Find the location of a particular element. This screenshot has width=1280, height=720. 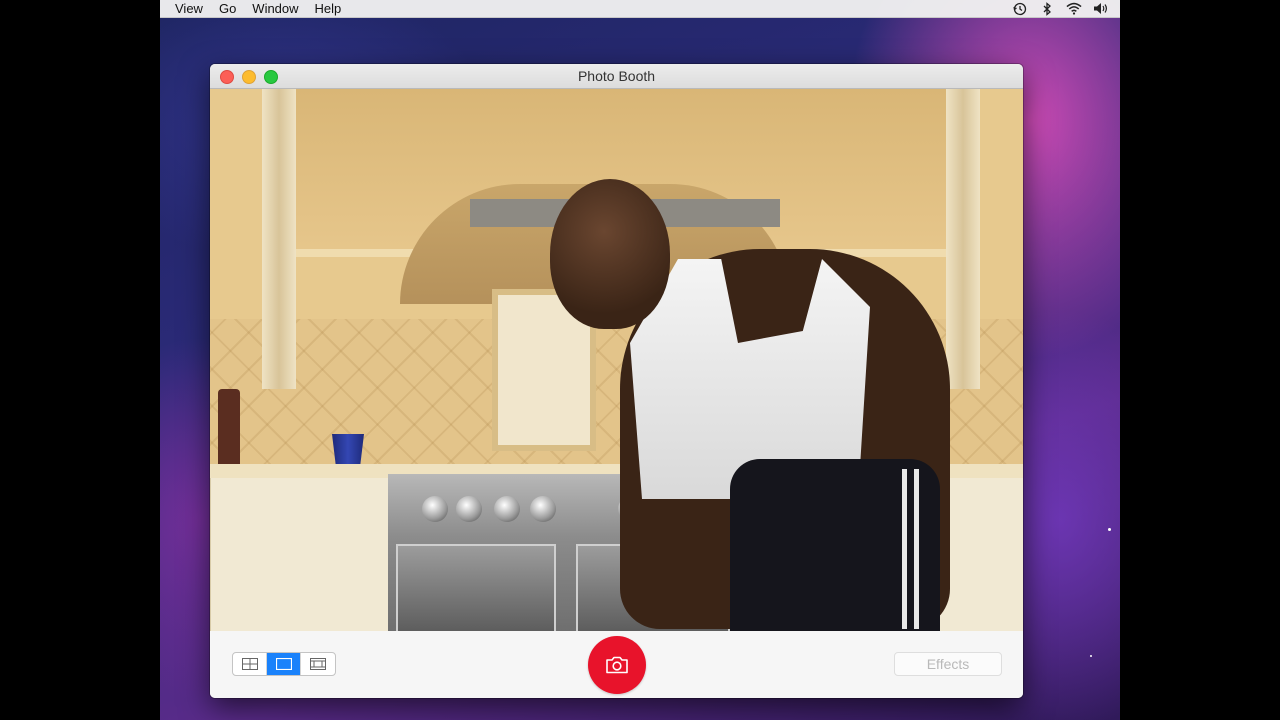

window-title: Photo Booth is located at coordinates (616, 76).